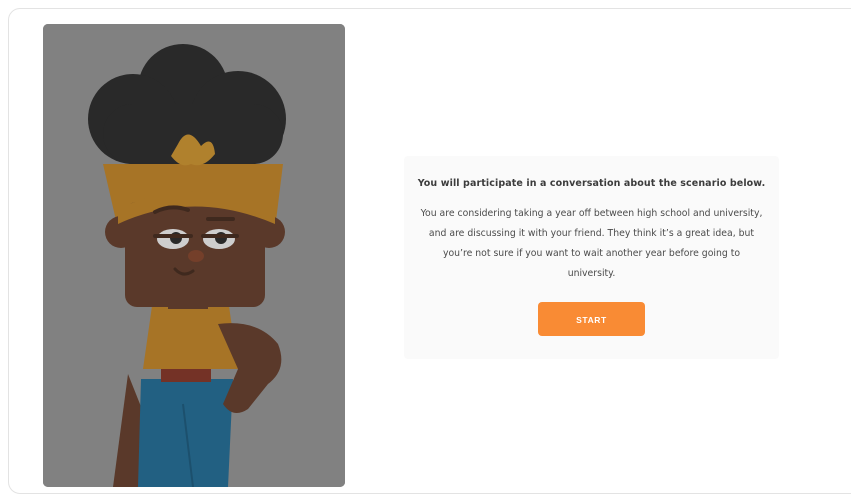 The height and width of the screenshot is (496, 851). What do you see at coordinates (591, 273) in the screenshot?
I see `scenario-line: university.` at bounding box center [591, 273].